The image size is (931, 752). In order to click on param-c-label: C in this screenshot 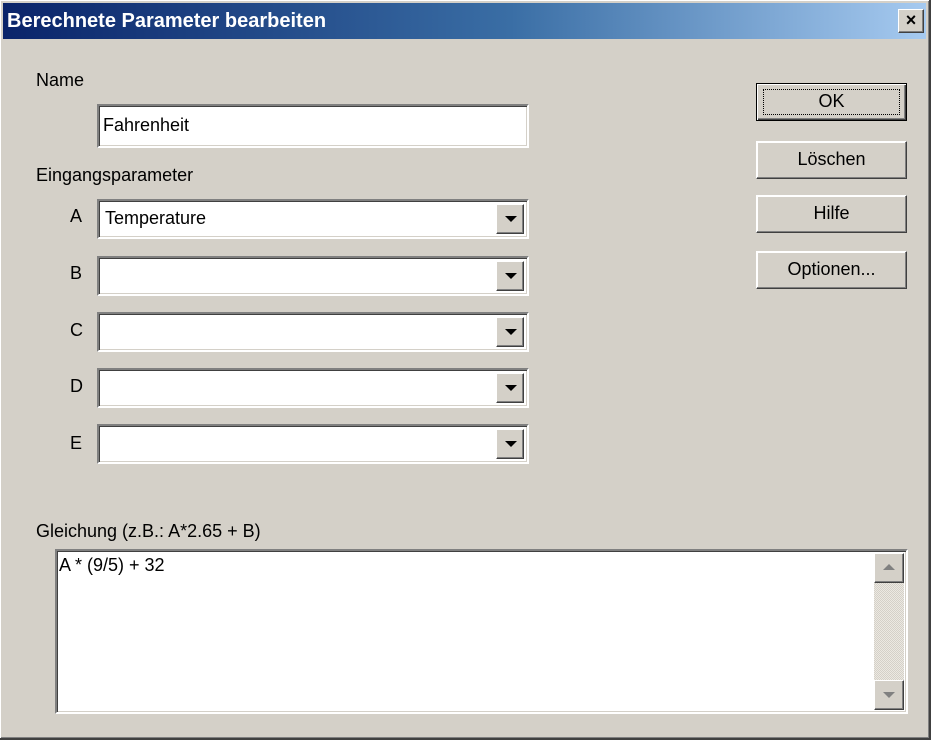, I will do `click(76, 330)`.